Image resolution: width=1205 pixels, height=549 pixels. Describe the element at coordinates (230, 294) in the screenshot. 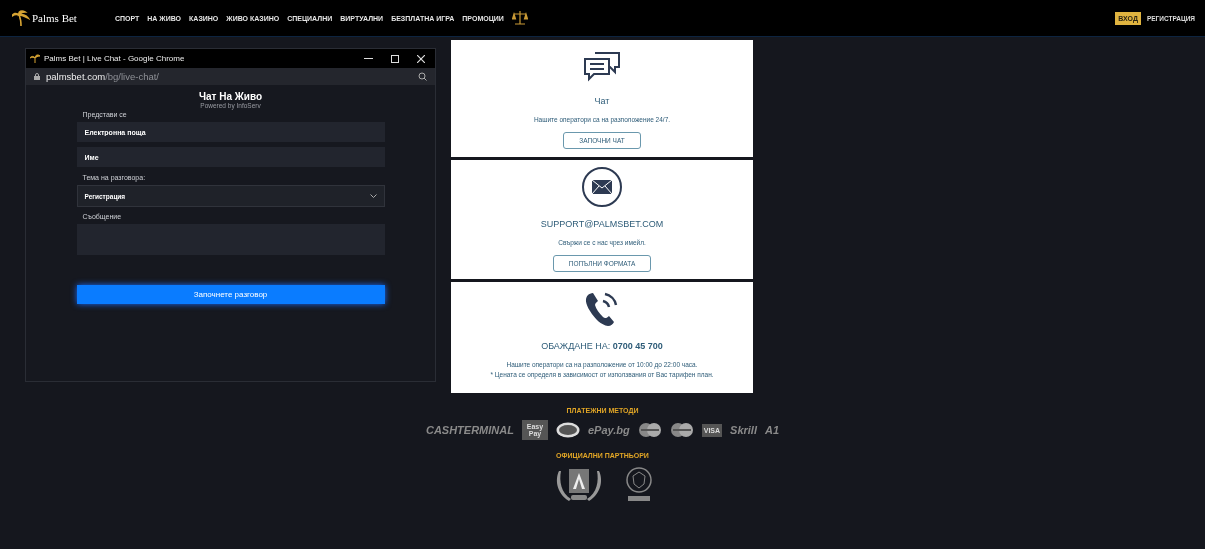

I see `start-conversation-button: Започнете разговор` at that location.